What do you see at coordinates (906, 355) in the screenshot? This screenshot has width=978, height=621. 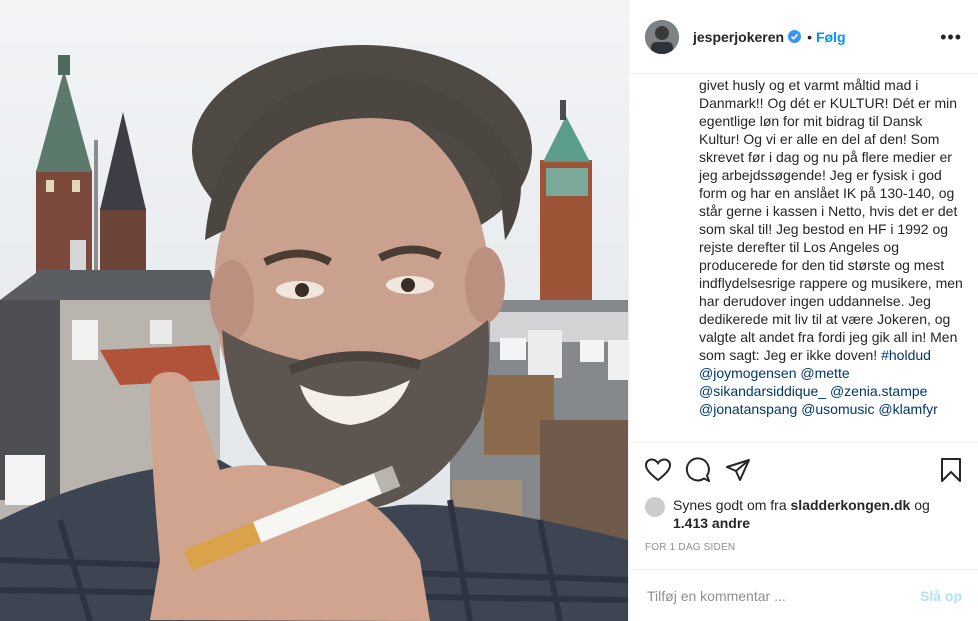 I see `hashtag-link: #holdud` at bounding box center [906, 355].